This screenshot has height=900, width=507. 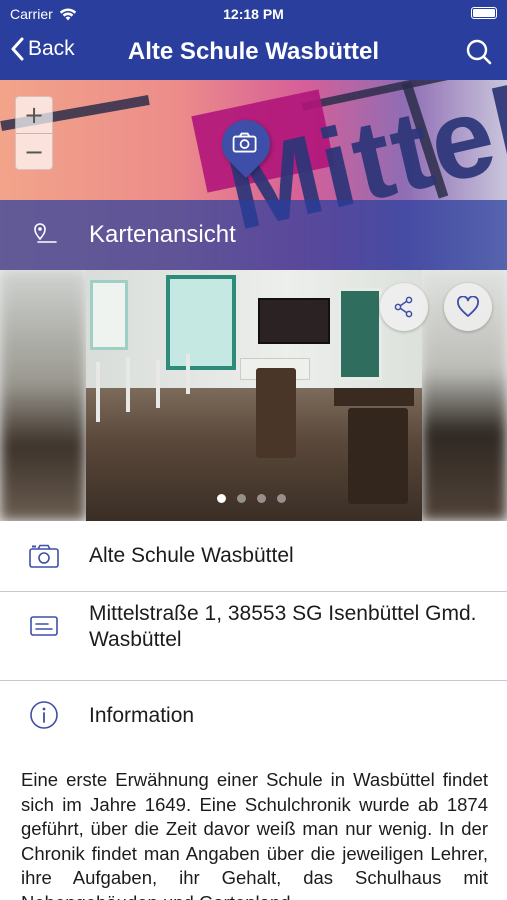 What do you see at coordinates (360, 334) in the screenshot?
I see `photo-door` at bounding box center [360, 334].